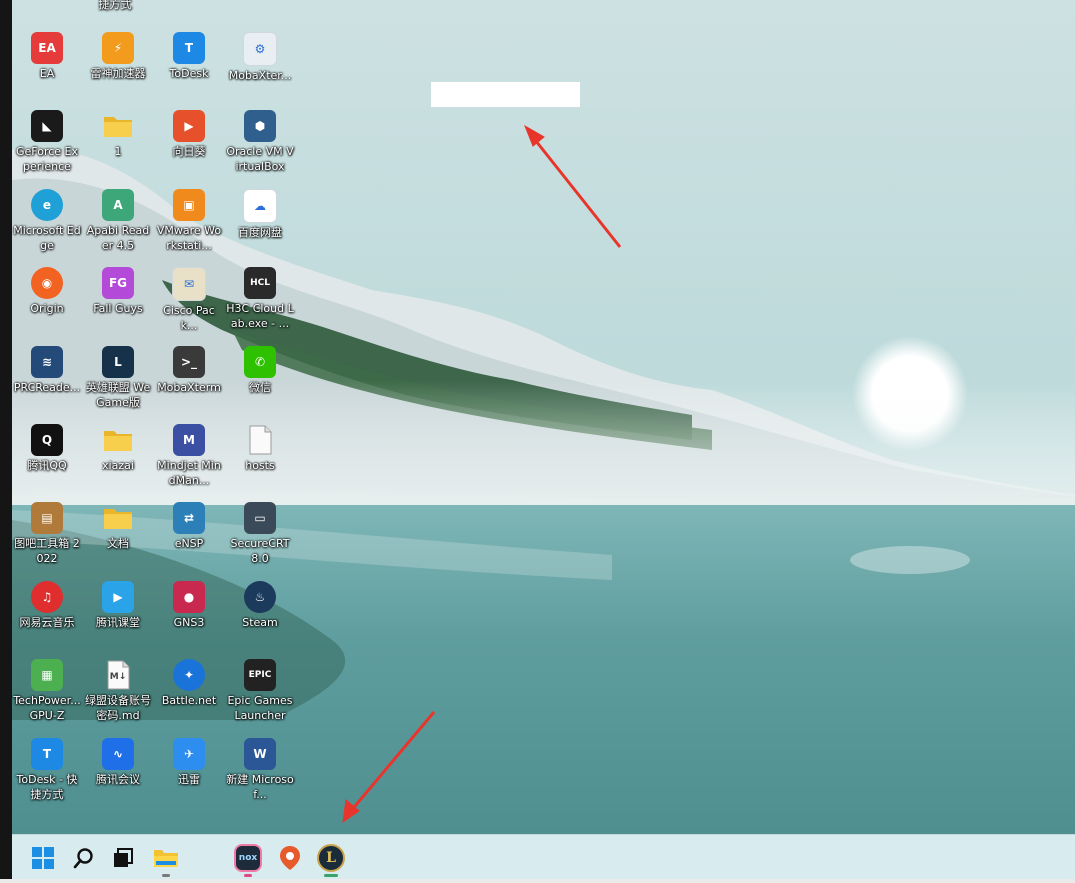 The width and height of the screenshot is (1075, 883). Describe the element at coordinates (84, 858) in the screenshot. I see `search-button` at that location.